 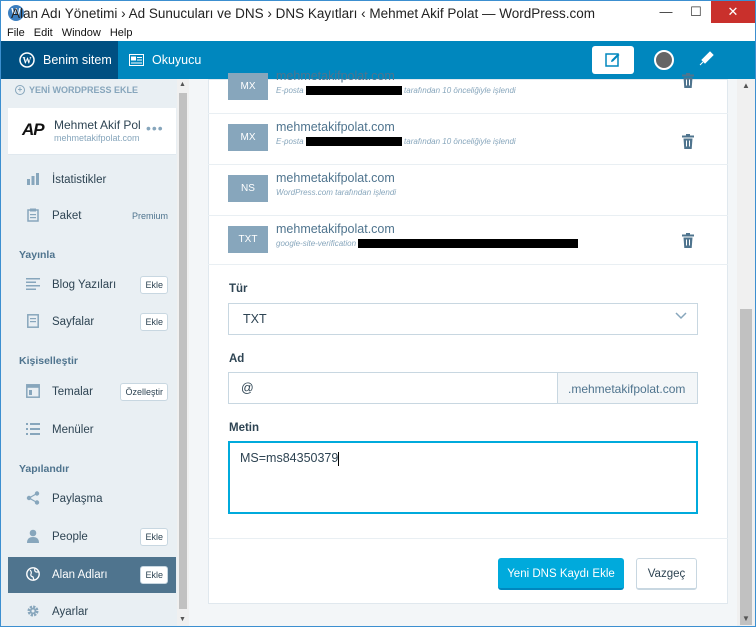 What do you see at coordinates (154, 322) in the screenshot?
I see `add-page-button: Ekle` at bounding box center [154, 322].